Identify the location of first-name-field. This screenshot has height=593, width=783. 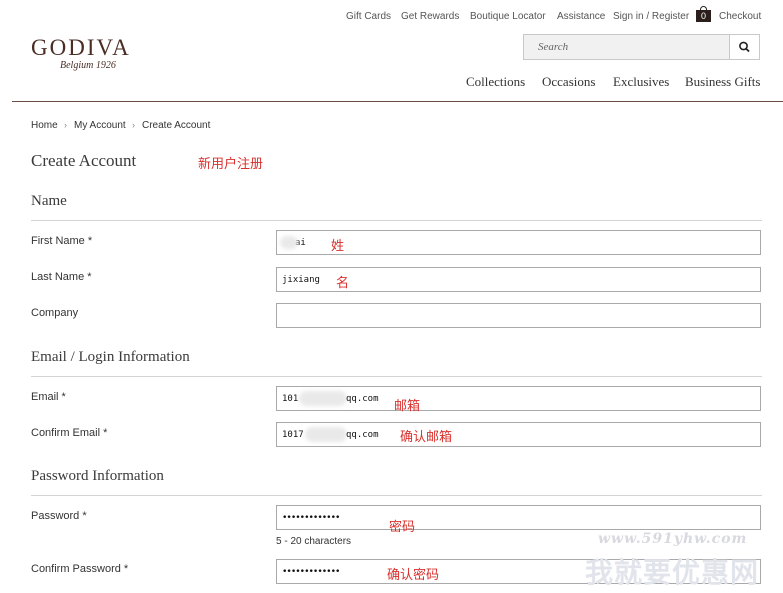
(518, 242).